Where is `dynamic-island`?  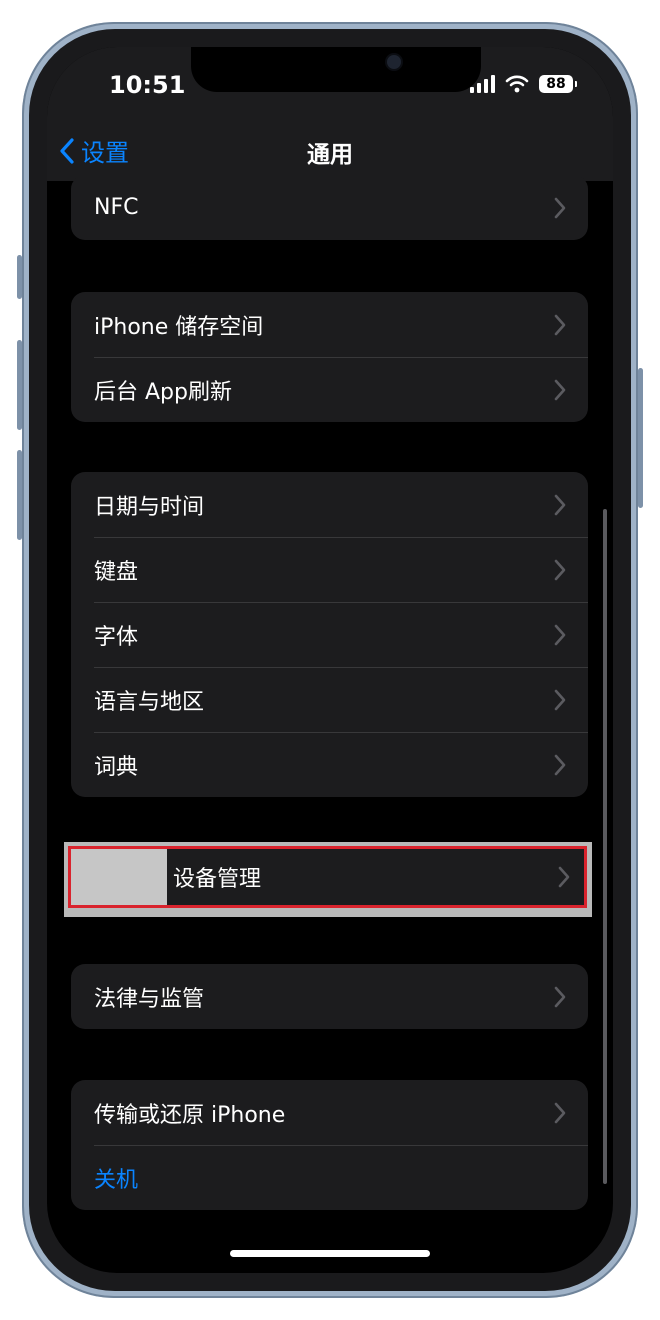 dynamic-island is located at coordinates (336, 69).